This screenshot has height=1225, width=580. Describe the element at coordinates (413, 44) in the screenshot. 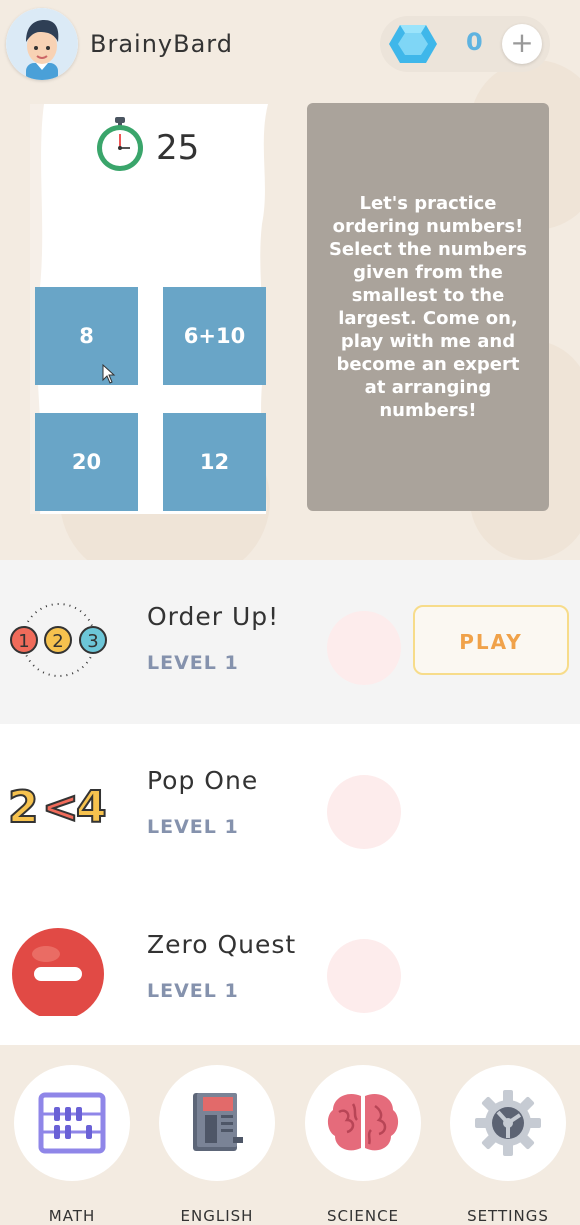

I see `gem-icon` at that location.